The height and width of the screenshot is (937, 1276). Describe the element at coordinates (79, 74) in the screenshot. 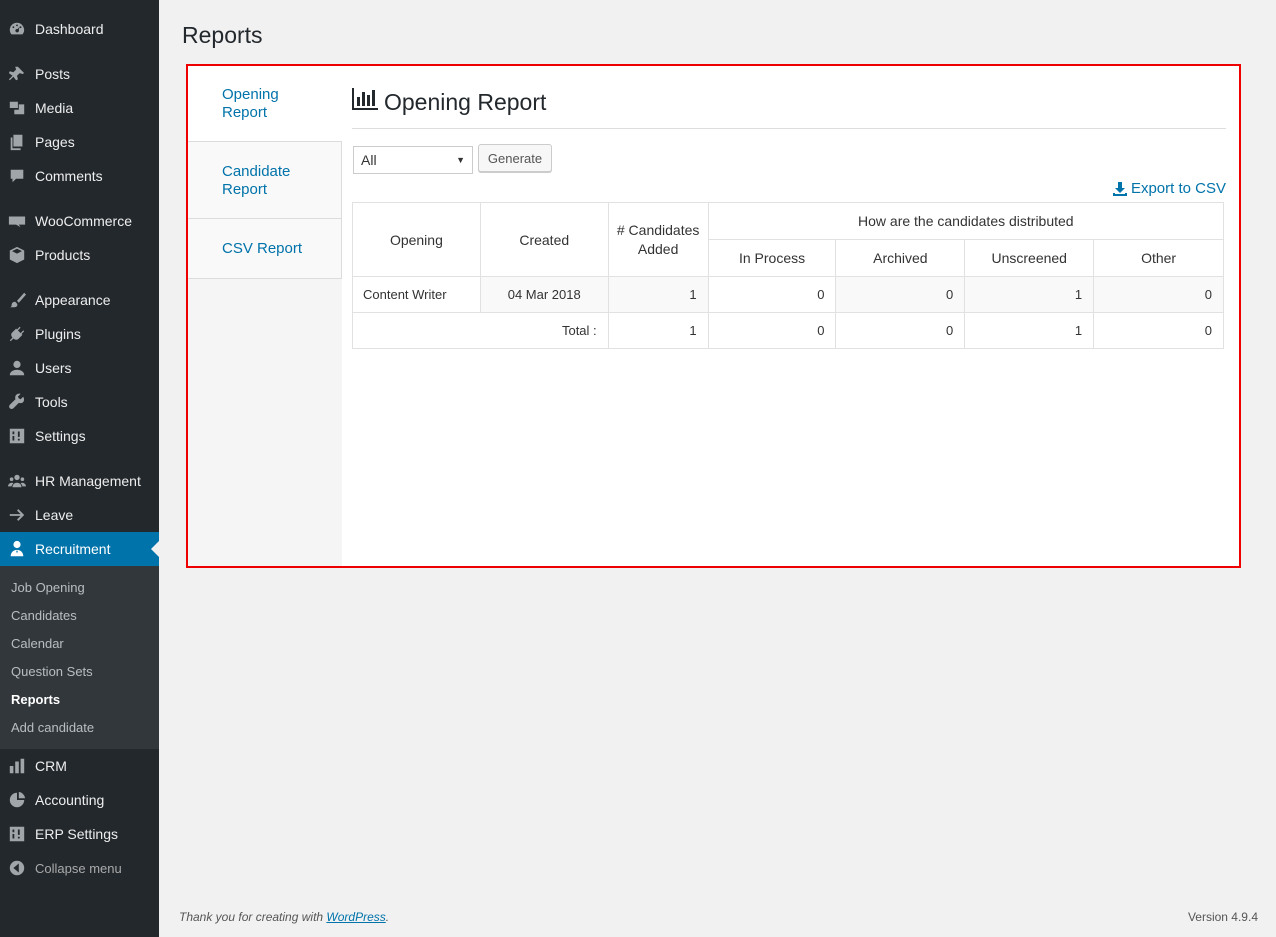

I see `menu-posts: Posts` at that location.